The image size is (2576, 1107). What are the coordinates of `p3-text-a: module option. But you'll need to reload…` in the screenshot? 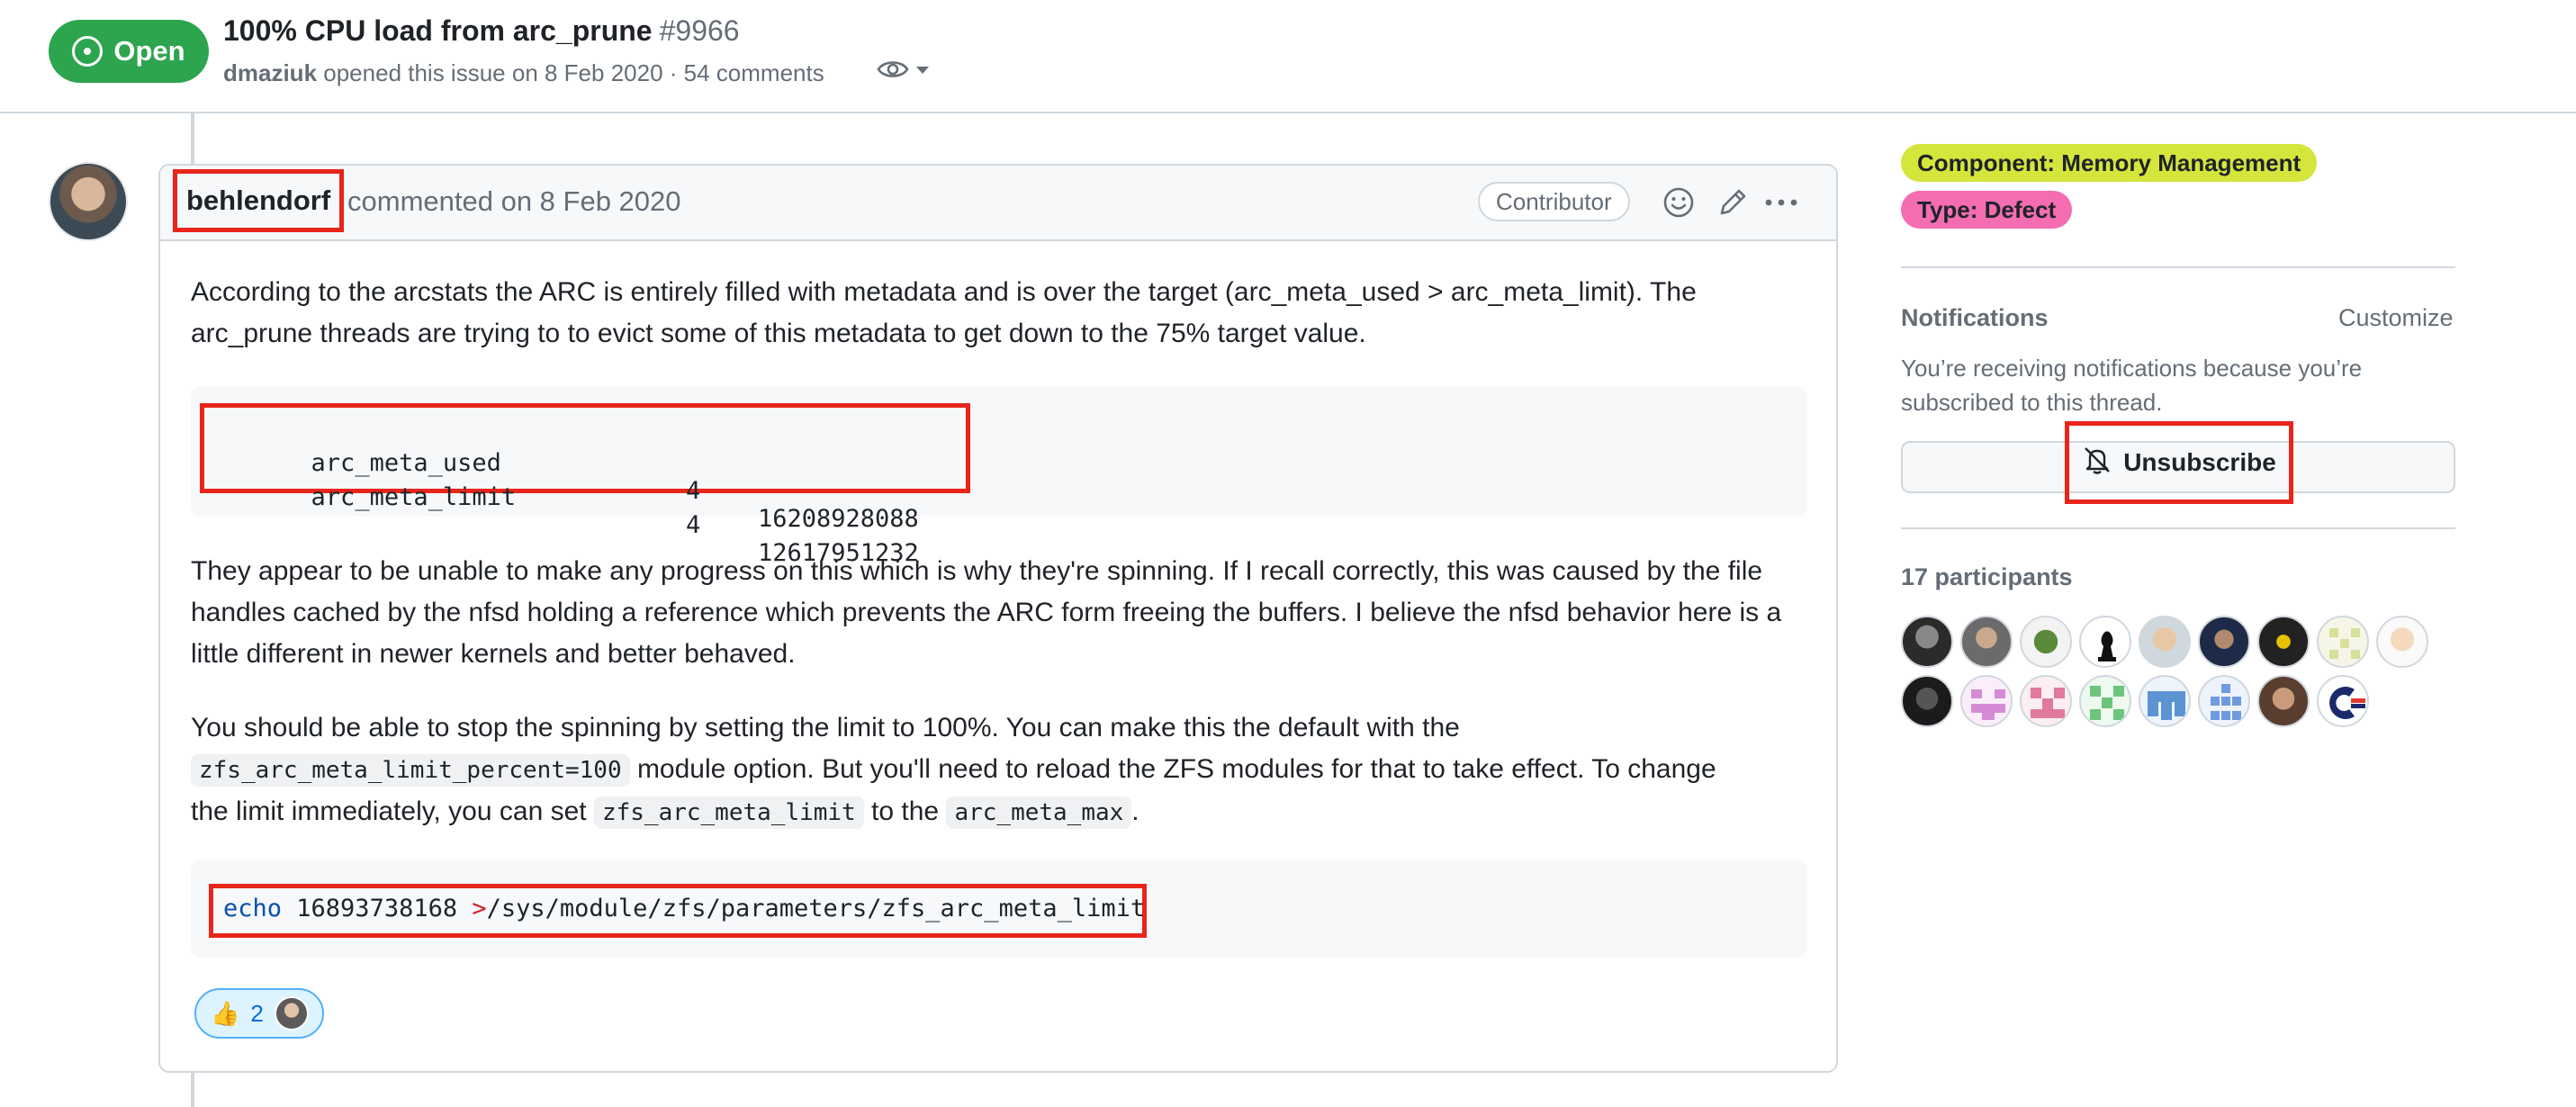 It's located at (1172, 769).